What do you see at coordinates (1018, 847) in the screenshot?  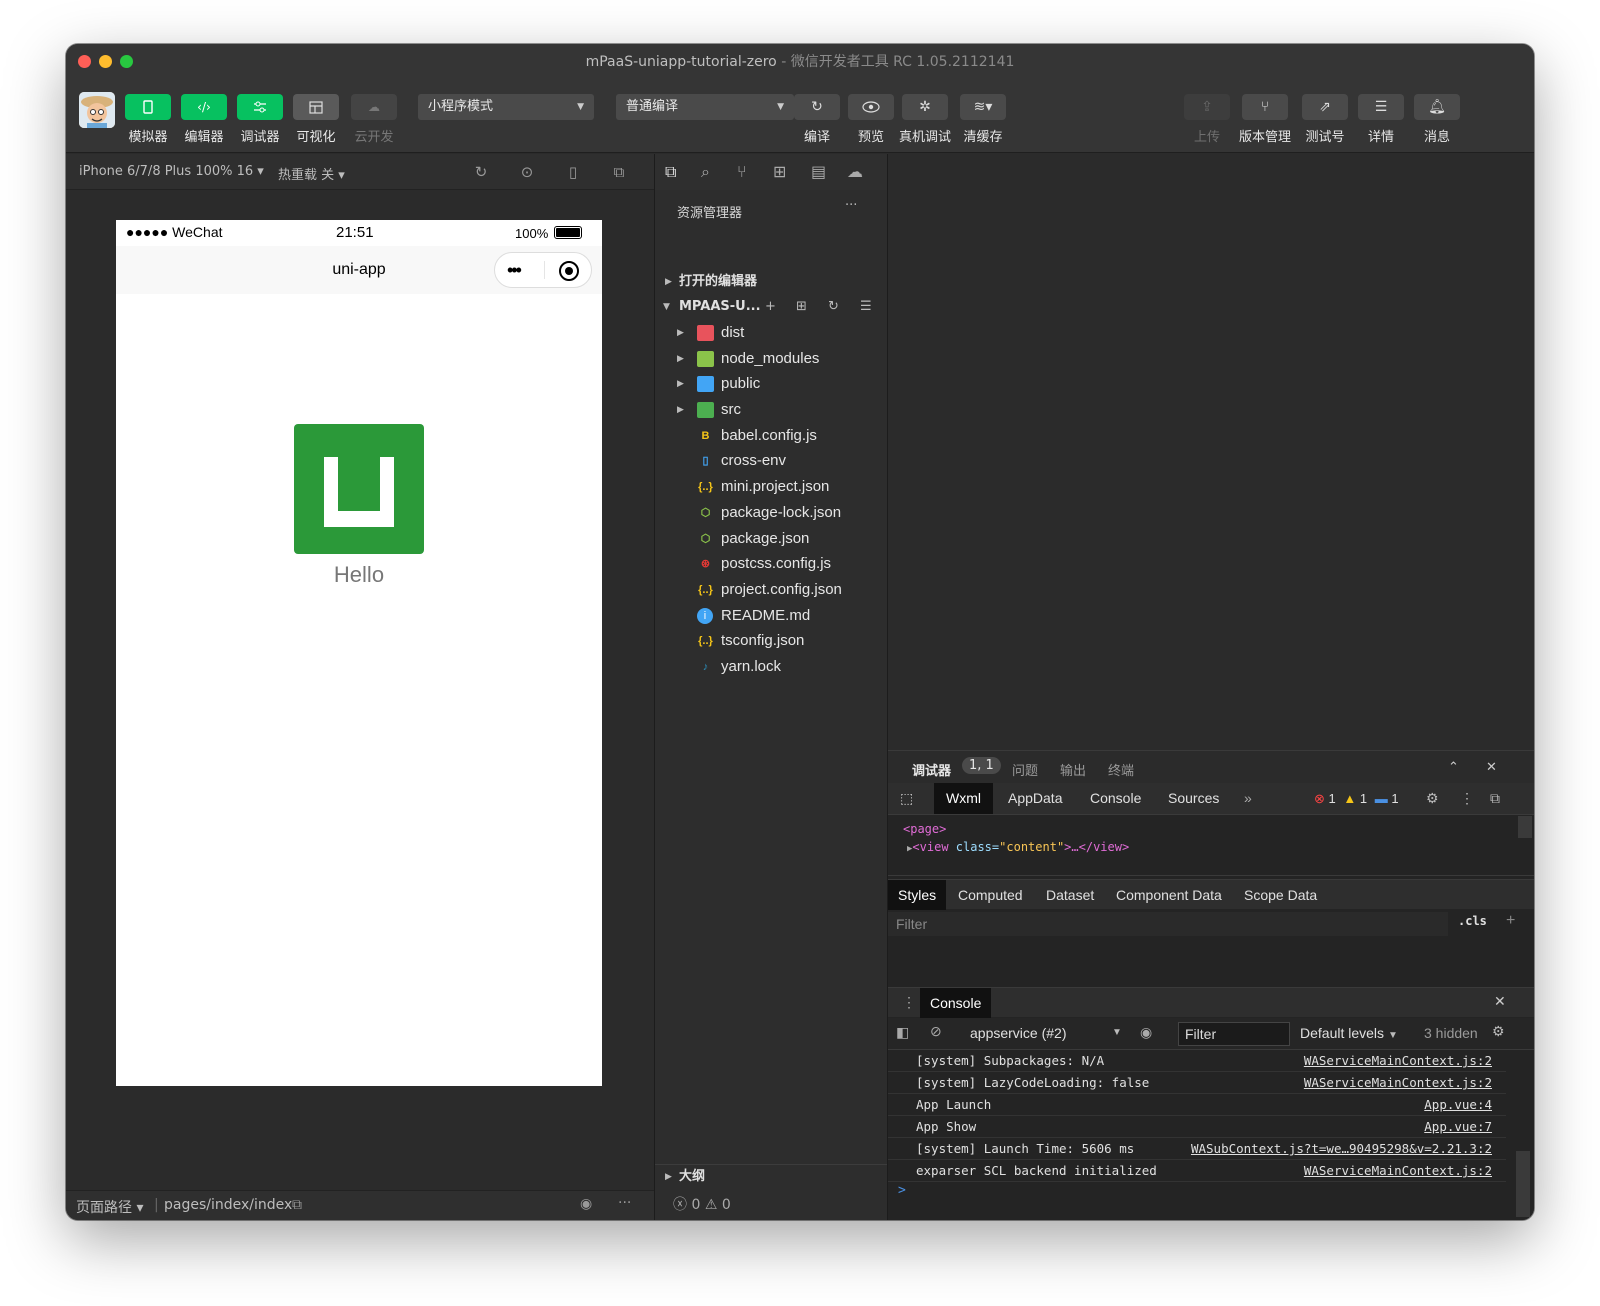 I see `wxml-view-node: ▶<view class="content">…</view>` at bounding box center [1018, 847].